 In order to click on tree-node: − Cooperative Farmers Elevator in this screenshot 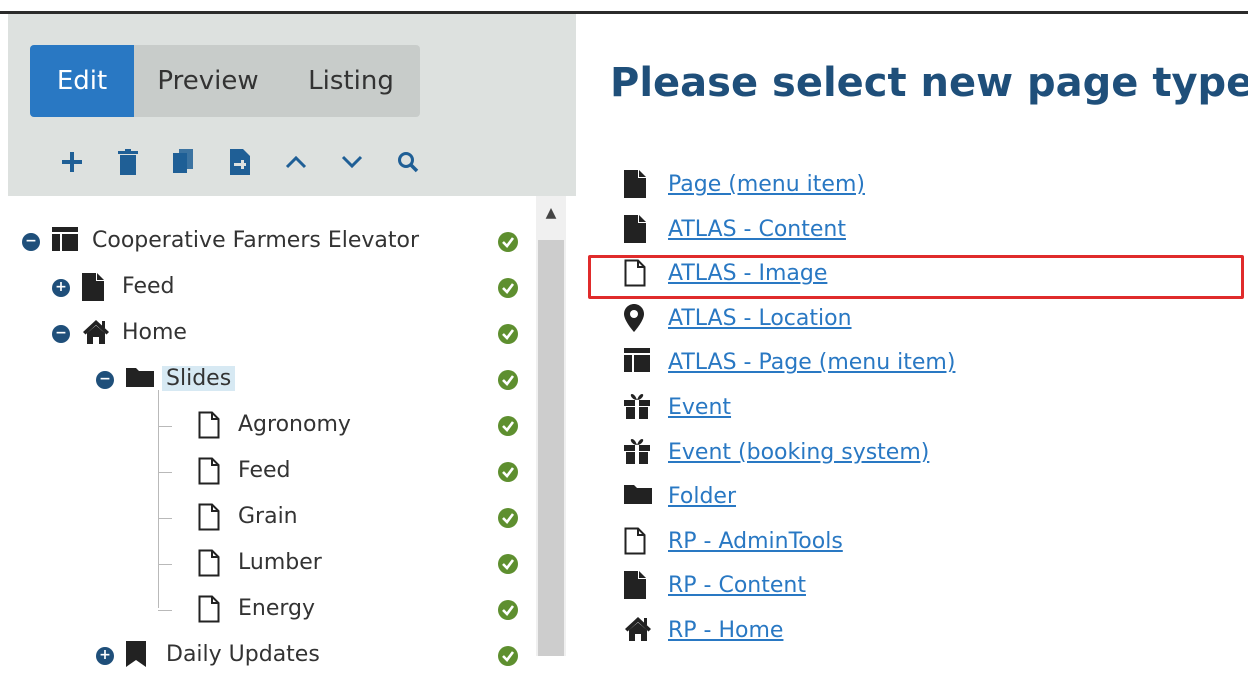, I will do `click(268, 242)`.